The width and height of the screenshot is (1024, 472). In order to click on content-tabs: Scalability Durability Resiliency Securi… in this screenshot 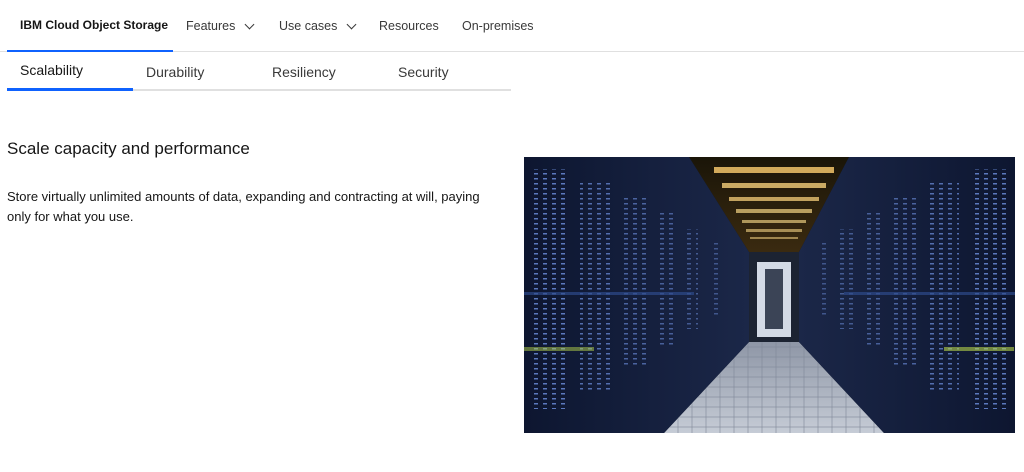, I will do `click(259, 71)`.